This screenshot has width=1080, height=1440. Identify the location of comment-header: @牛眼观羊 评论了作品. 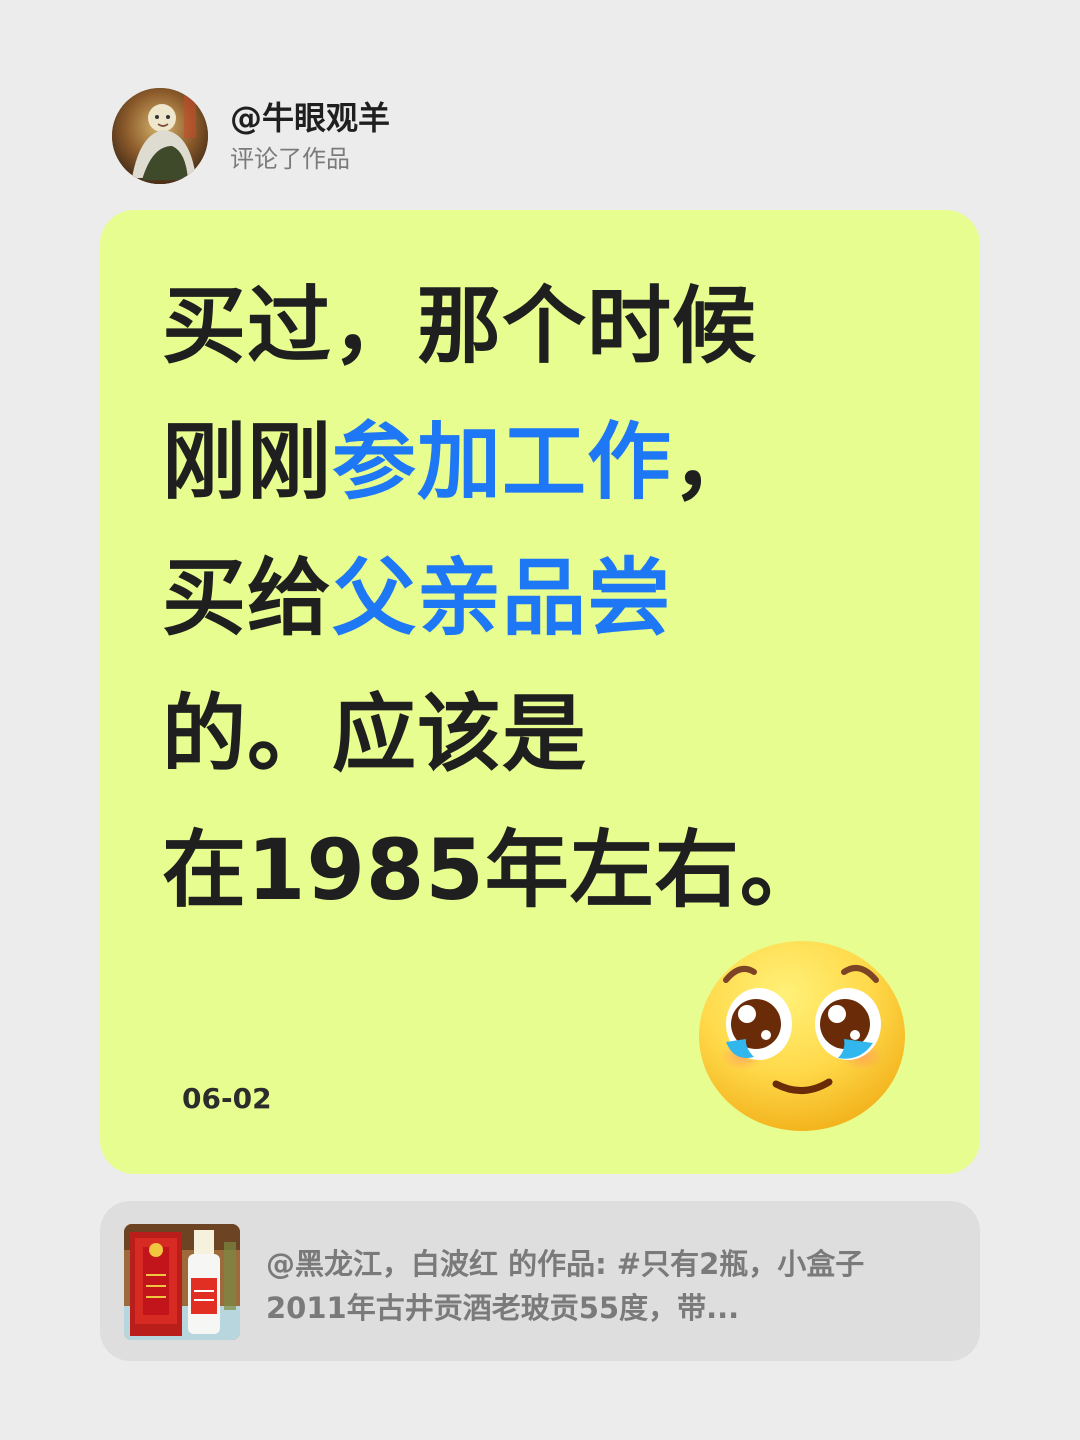
(251, 136).